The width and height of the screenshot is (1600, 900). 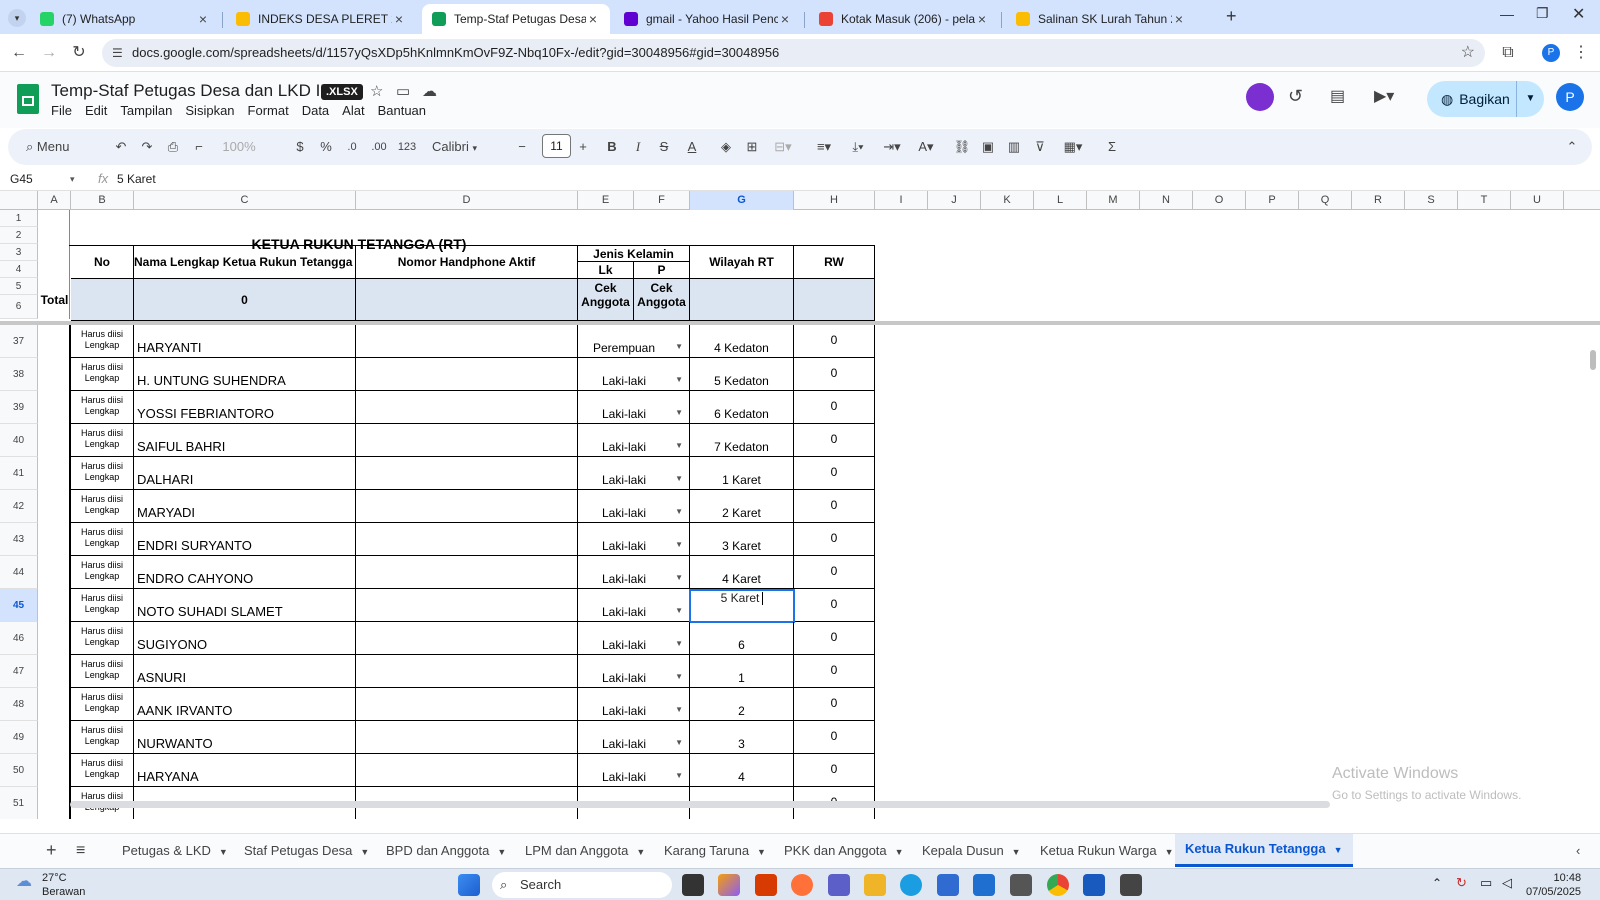 What do you see at coordinates (245, 671) in the screenshot?
I see `rt-name-cell: ASNURI` at bounding box center [245, 671].